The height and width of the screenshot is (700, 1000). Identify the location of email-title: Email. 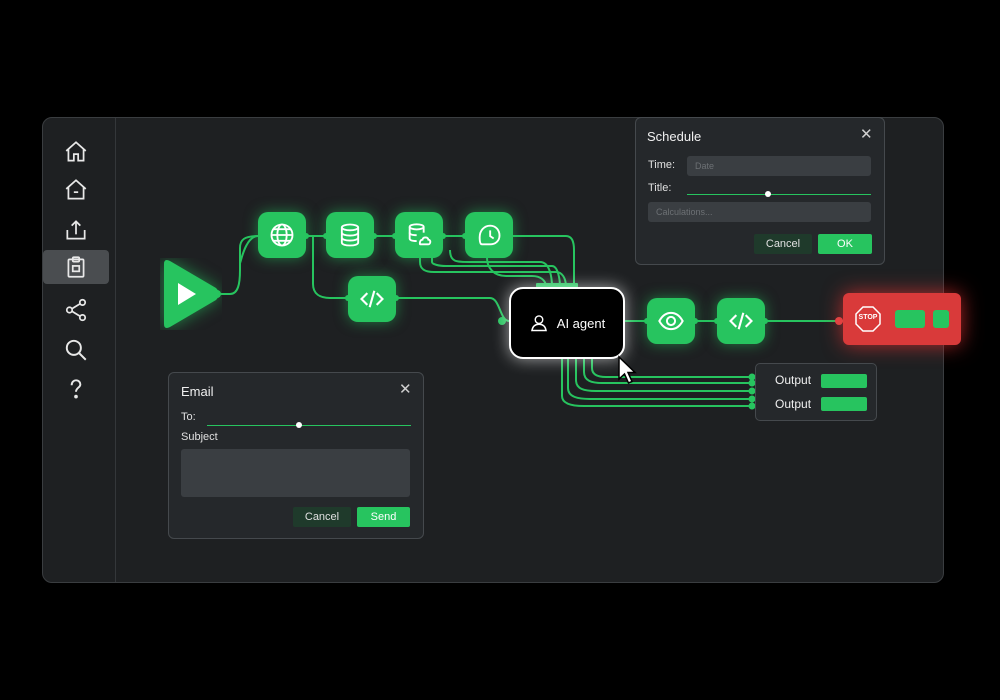
(197, 391).